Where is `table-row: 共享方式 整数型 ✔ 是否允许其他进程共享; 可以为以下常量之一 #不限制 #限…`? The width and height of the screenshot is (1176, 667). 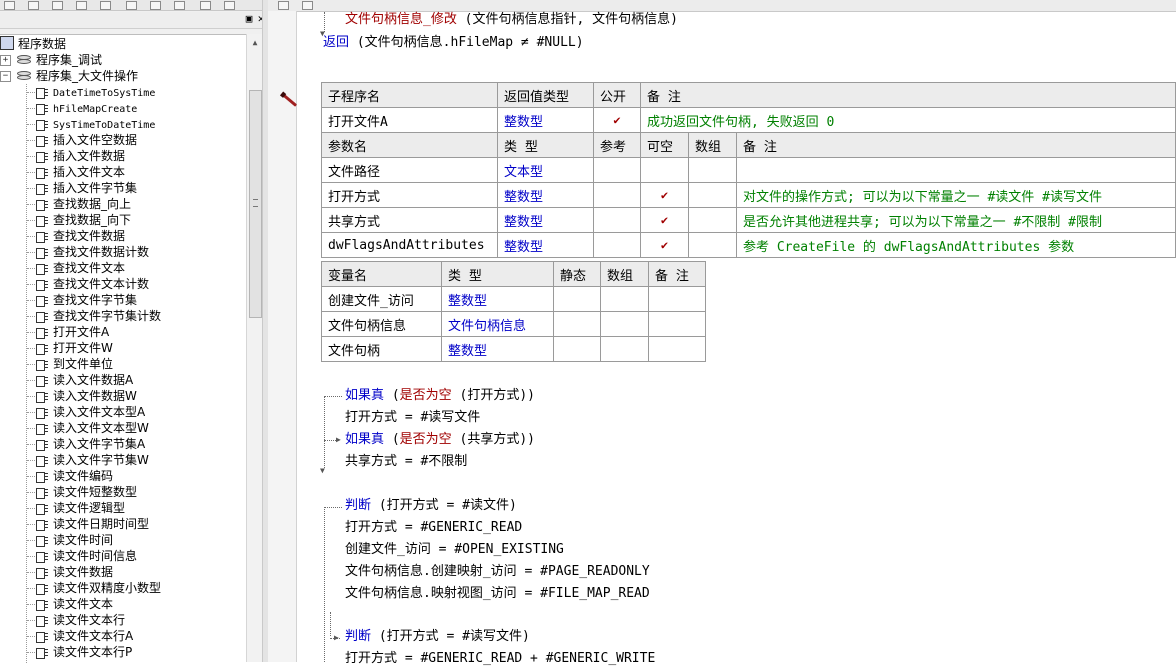
table-row: 共享方式 整数型 ✔ 是否允许其他进程共享; 可以为以下常量之一 #不限制 #限… is located at coordinates (748, 220).